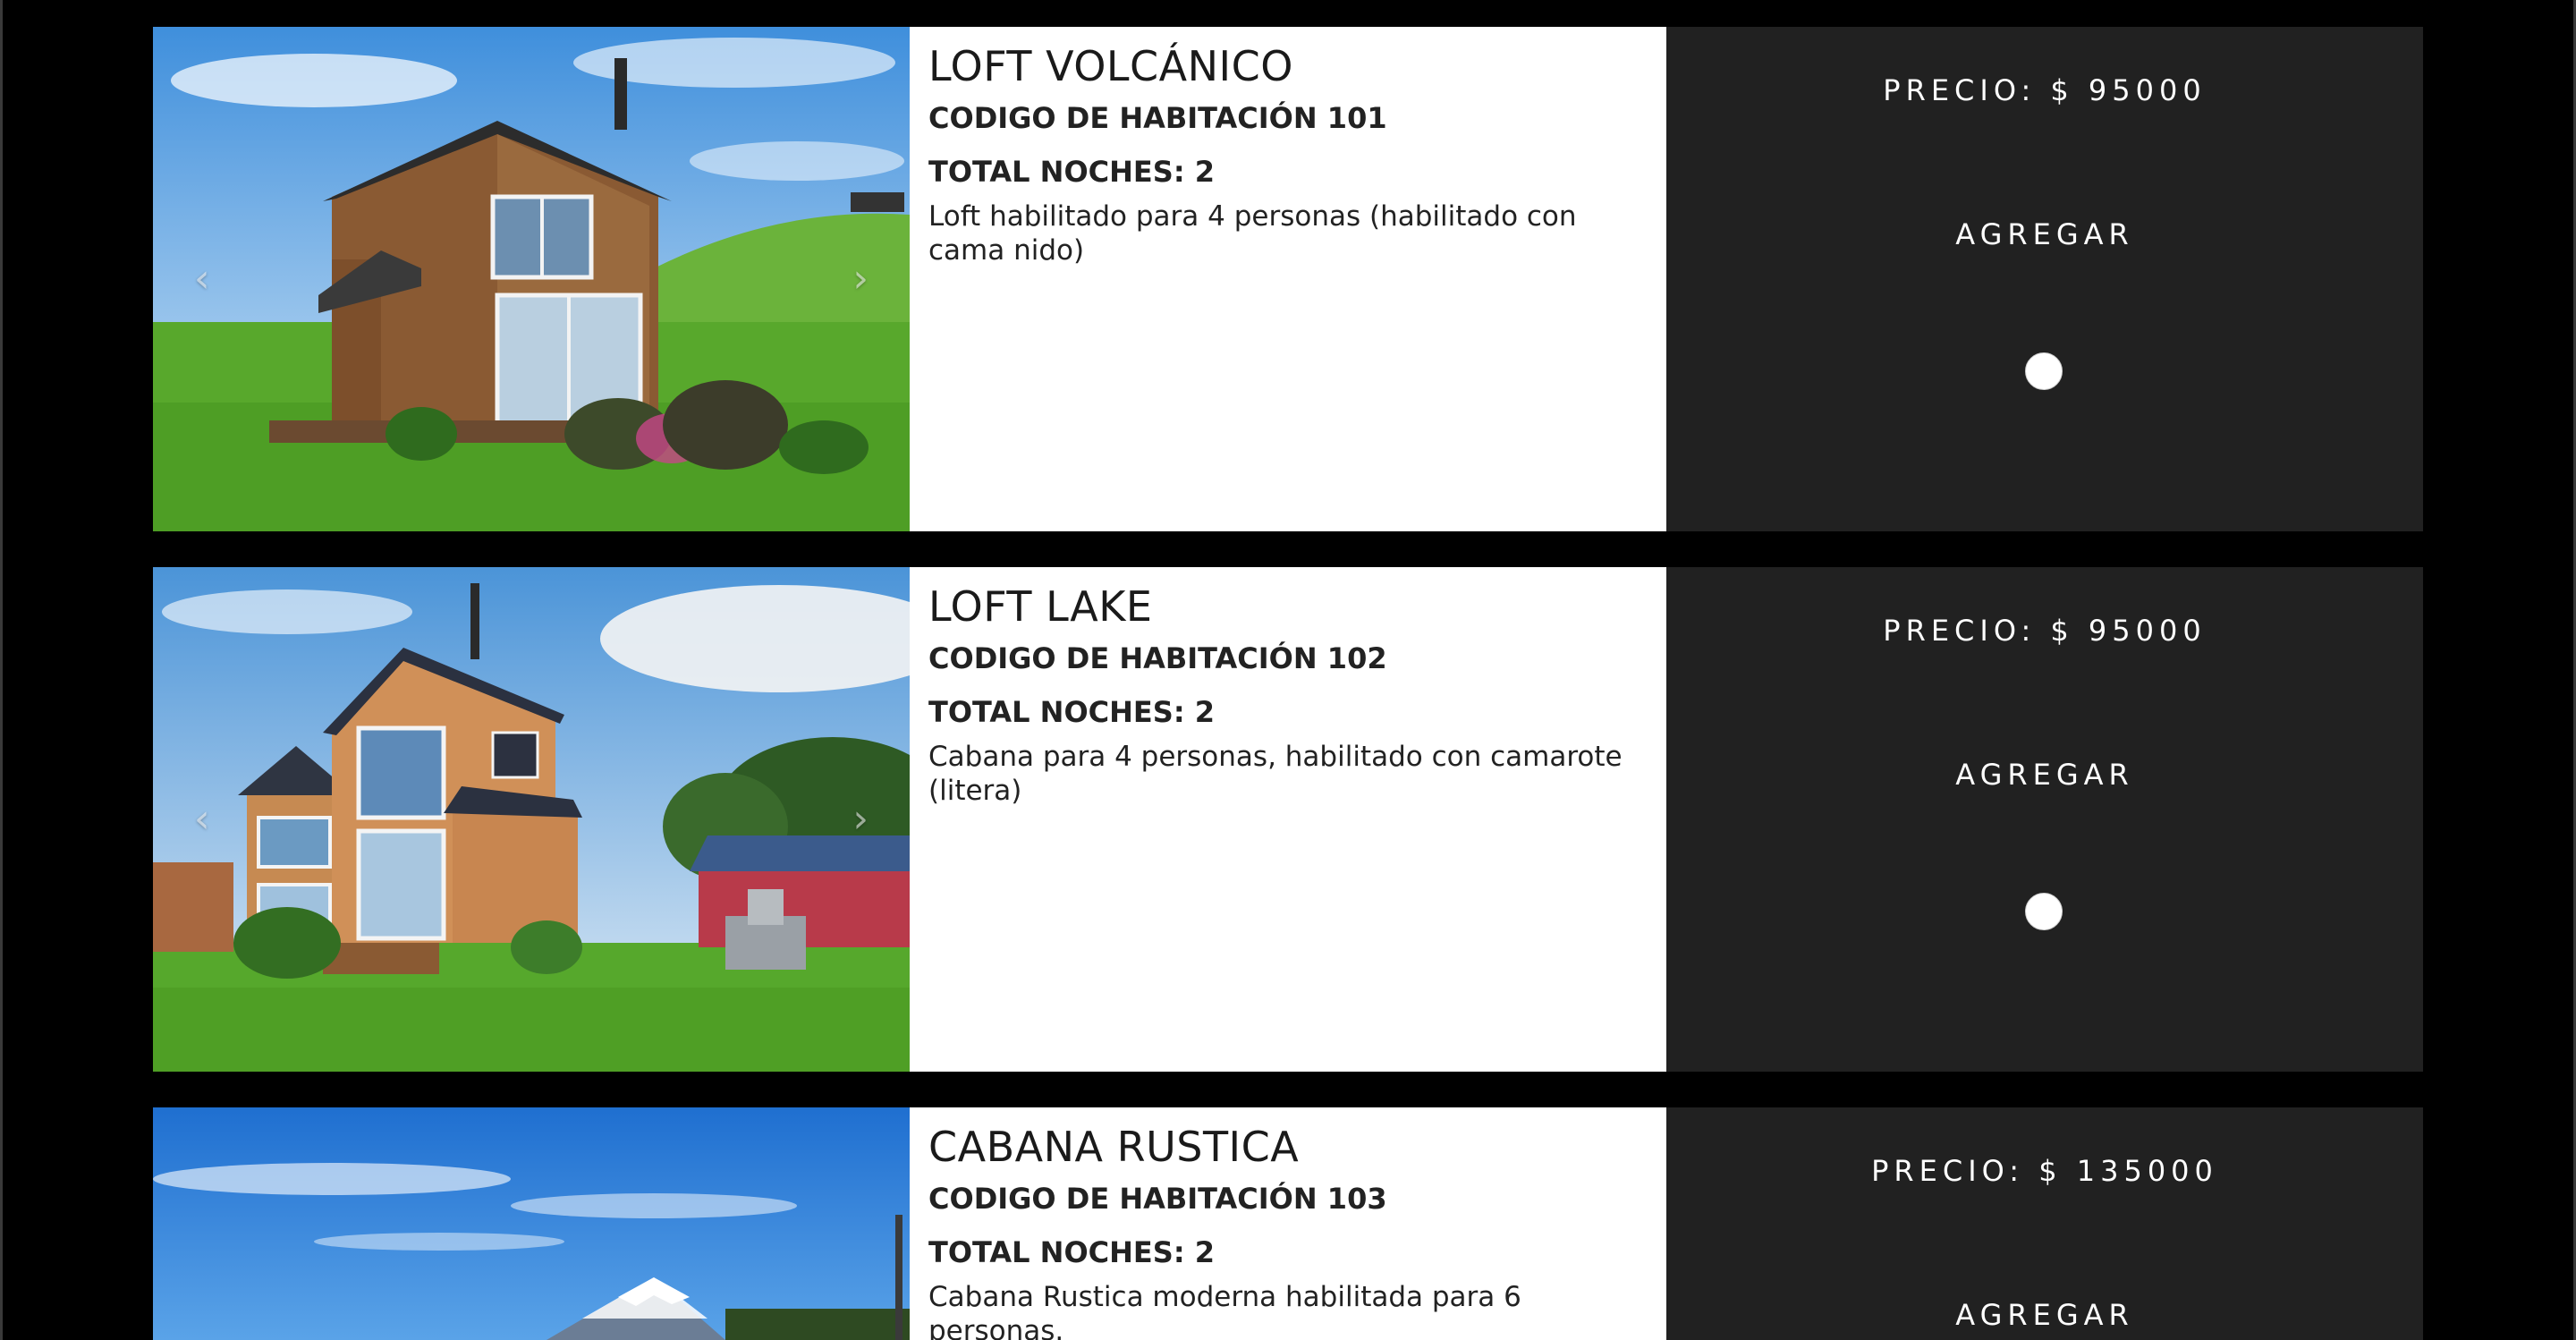 This screenshot has width=2576, height=1340. I want to click on room-price: PRECIO: $ 135000, so click(2044, 1171).